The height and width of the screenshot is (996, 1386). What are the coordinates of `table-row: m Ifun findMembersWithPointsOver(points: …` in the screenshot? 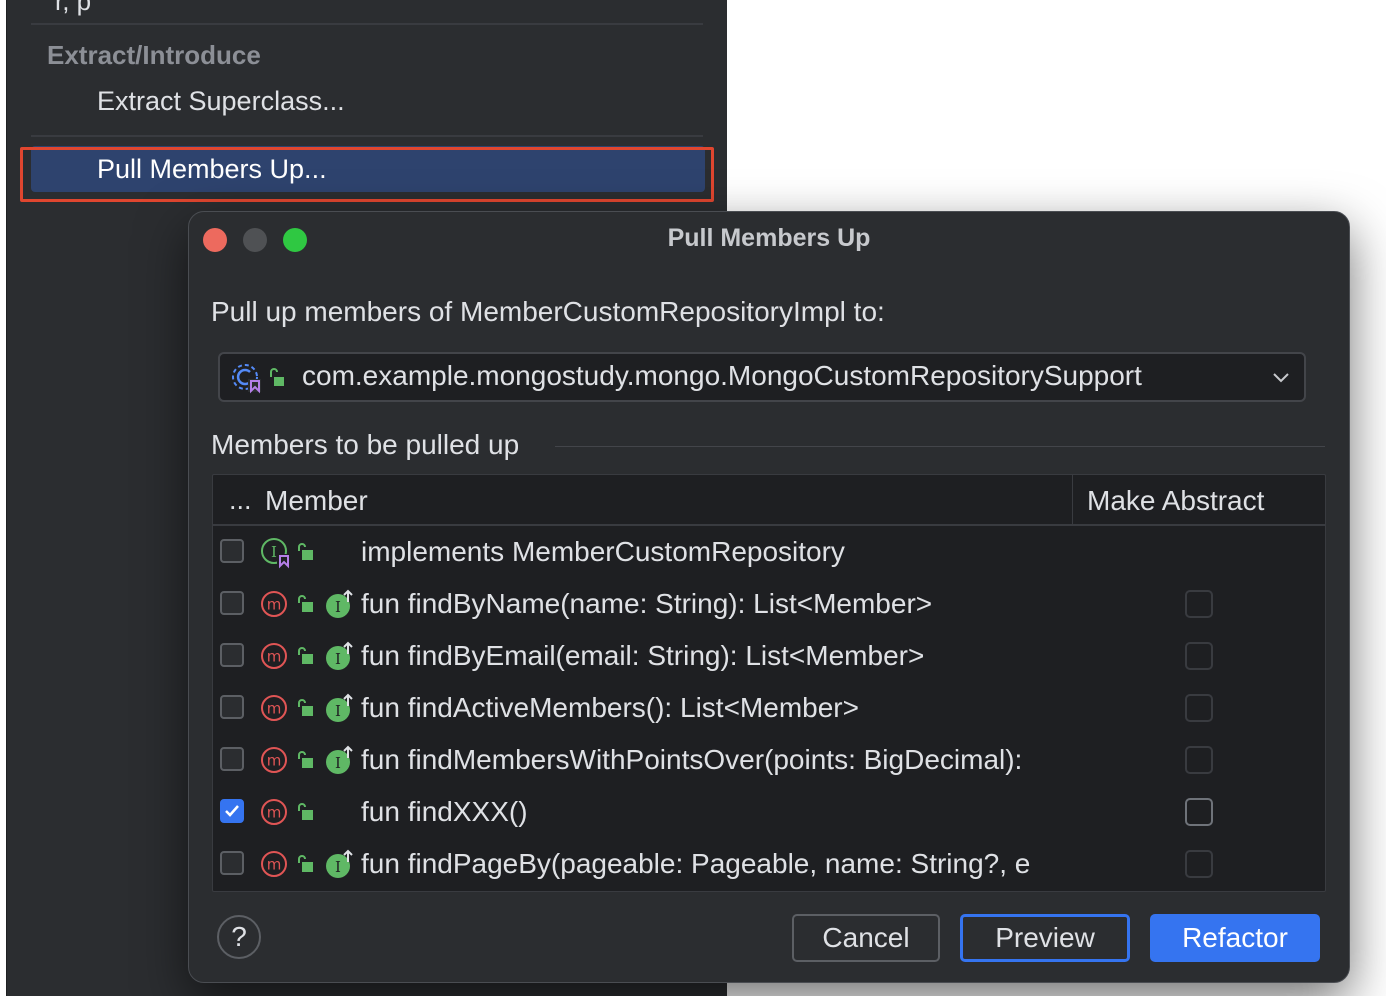 It's located at (769, 760).